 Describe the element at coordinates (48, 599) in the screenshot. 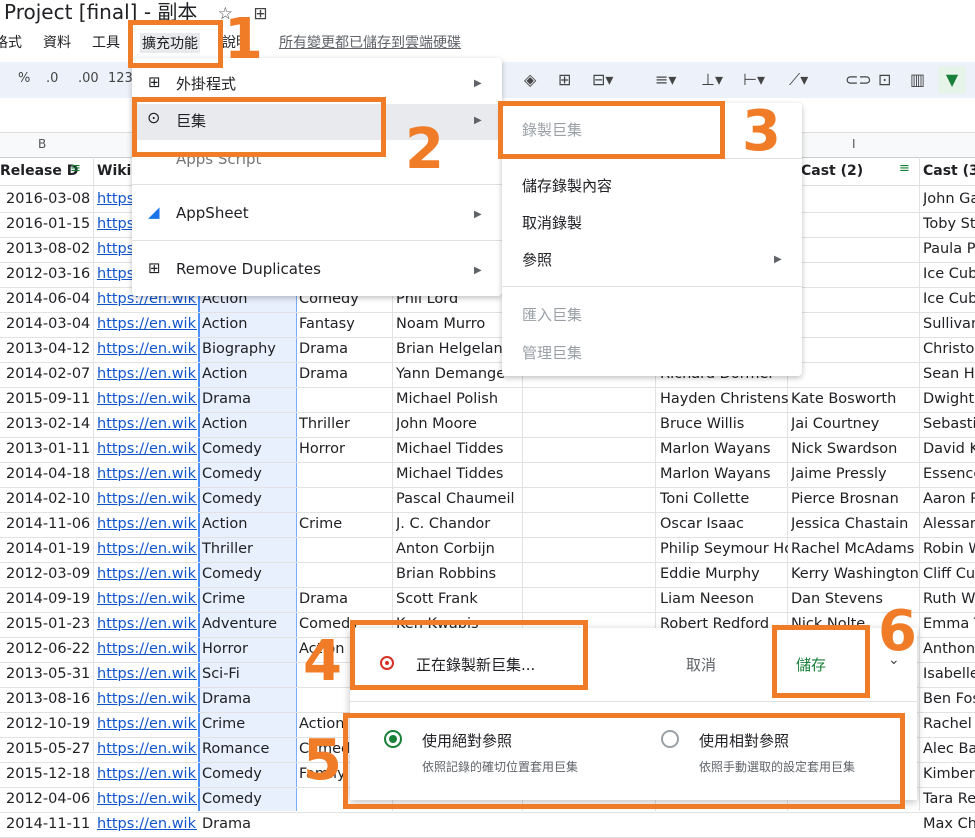

I see `cell-date: 2014-09-19` at that location.